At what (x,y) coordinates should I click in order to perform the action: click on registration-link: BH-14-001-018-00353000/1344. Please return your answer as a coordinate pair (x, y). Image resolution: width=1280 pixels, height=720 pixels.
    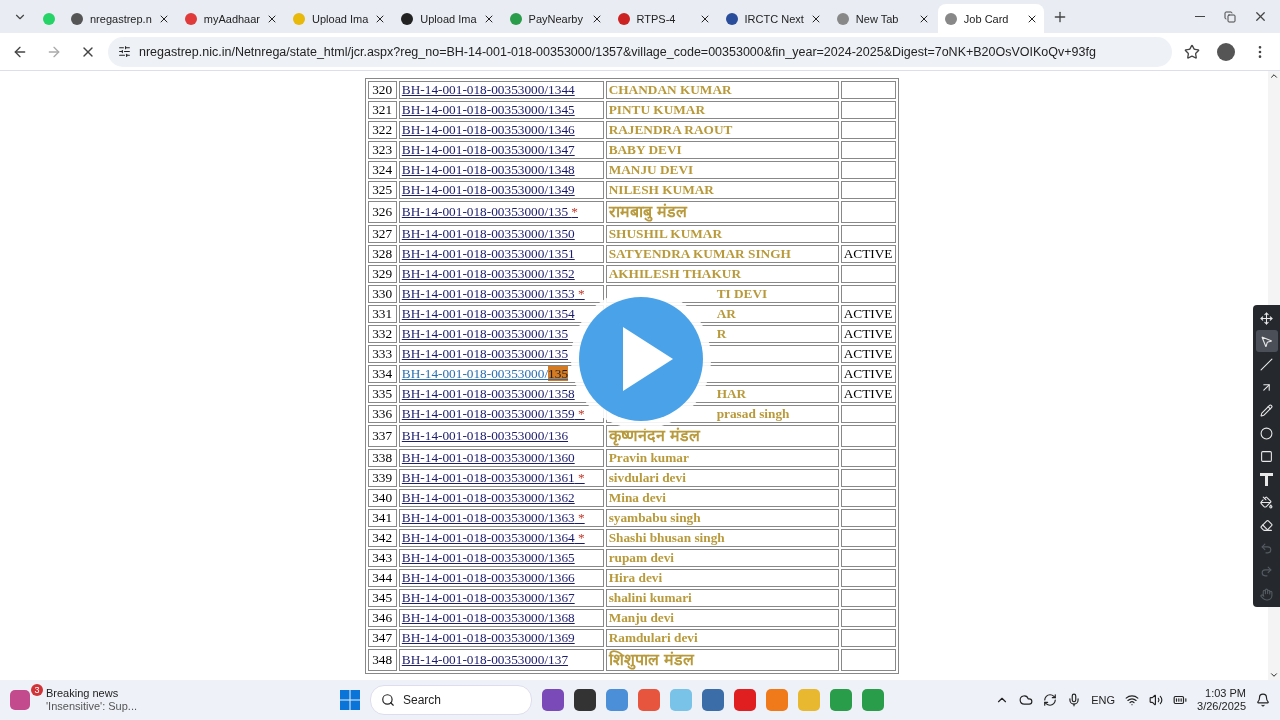
    Looking at the image, I should click on (488, 89).